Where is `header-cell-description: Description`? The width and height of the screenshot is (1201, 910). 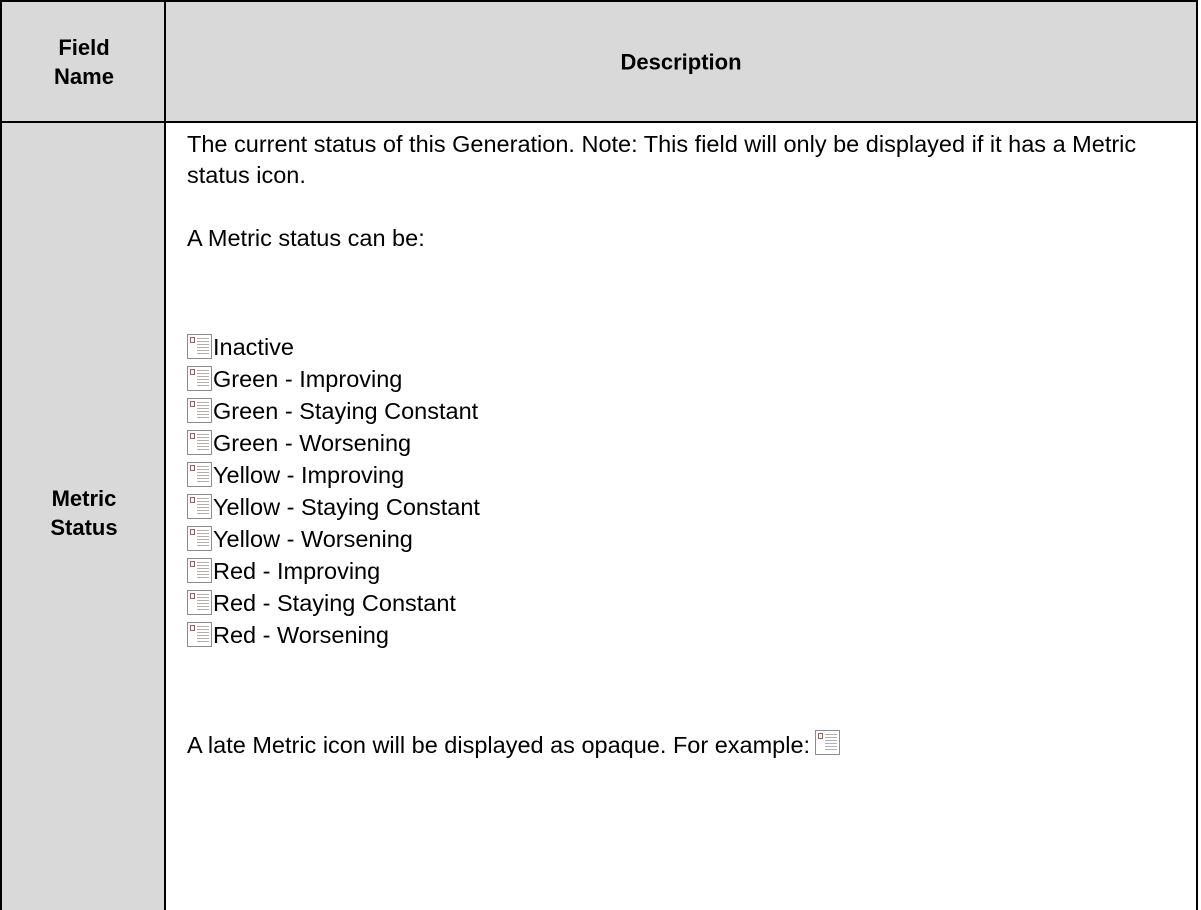 header-cell-description: Description is located at coordinates (681, 61).